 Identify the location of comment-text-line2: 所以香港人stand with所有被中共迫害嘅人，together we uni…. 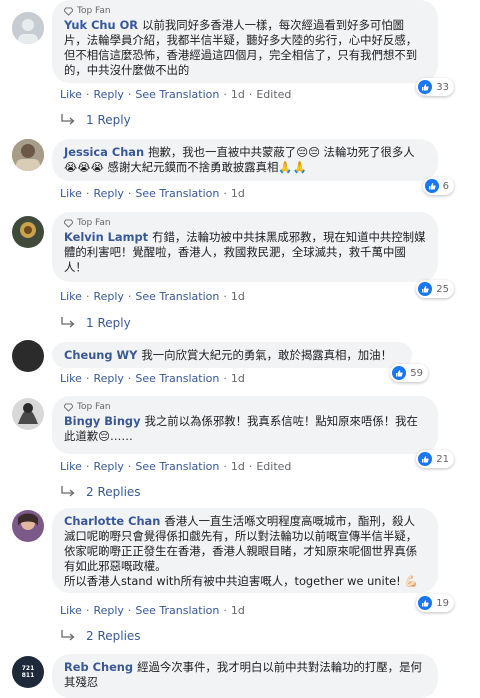
(241, 581).